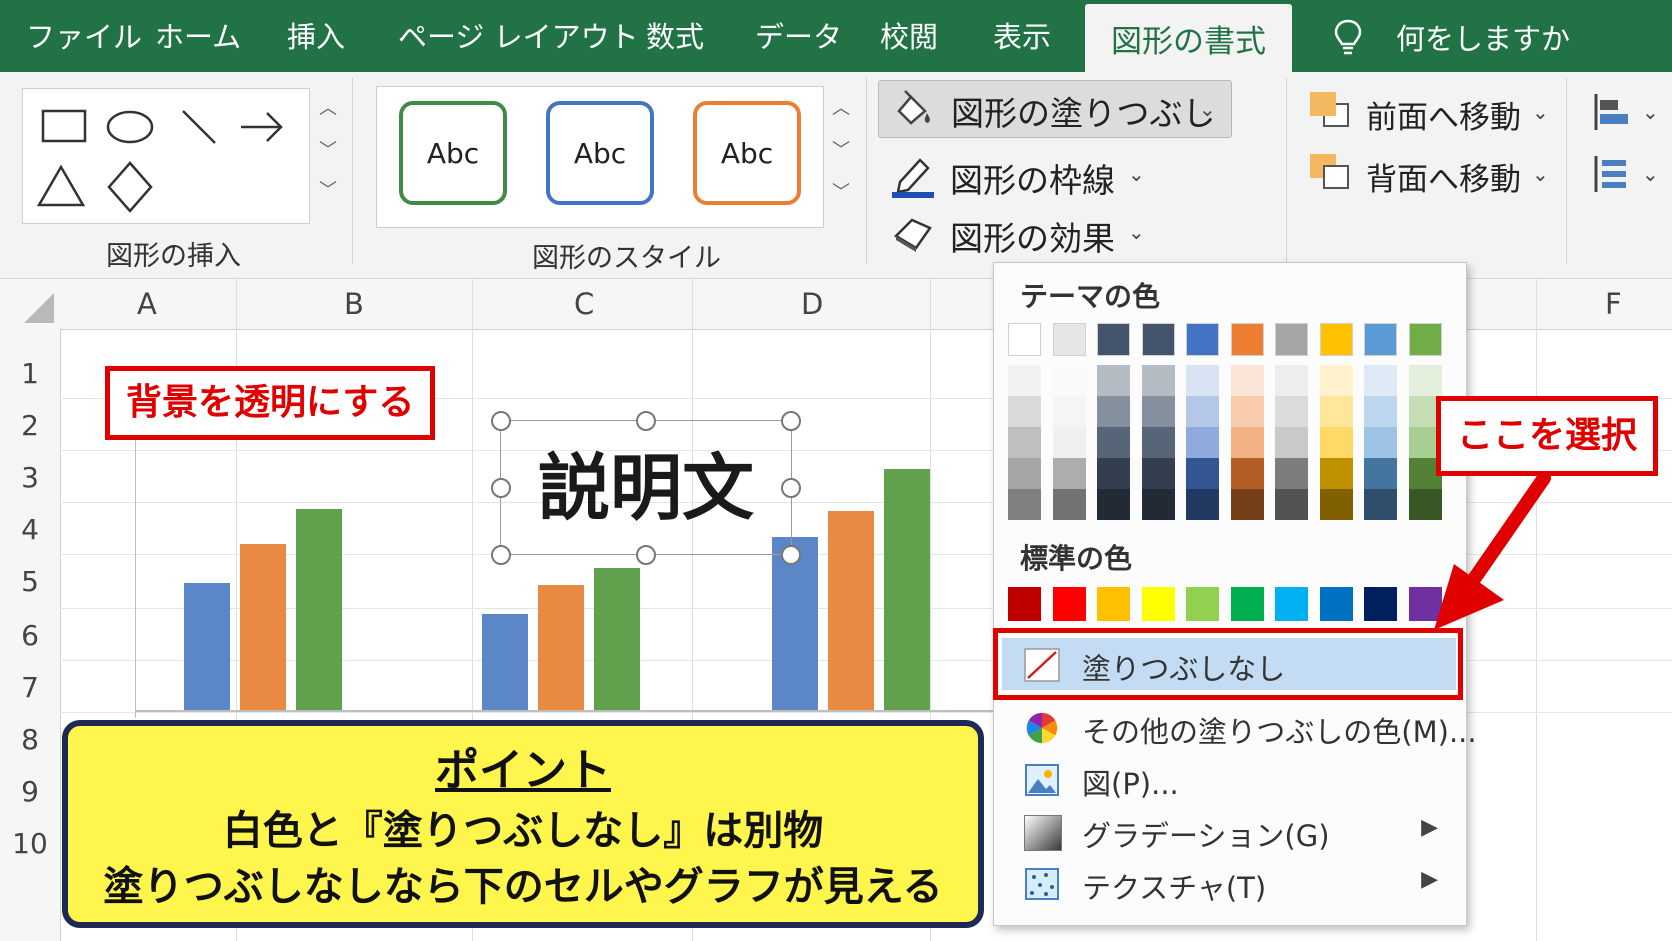 Image resolution: width=1672 pixels, height=941 pixels. What do you see at coordinates (747, 153) in the screenshot?
I see `style-orange-outline: Abc` at bounding box center [747, 153].